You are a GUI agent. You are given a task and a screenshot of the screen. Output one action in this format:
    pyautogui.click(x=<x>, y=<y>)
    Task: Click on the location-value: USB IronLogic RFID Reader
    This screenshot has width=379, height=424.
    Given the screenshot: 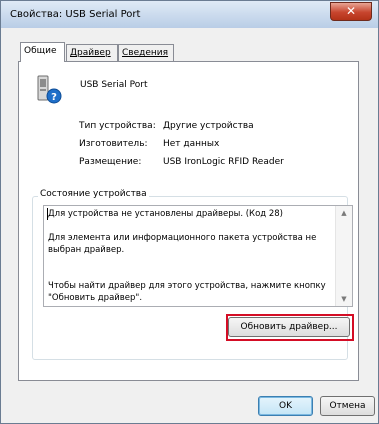 What is the action you would take?
    pyautogui.click(x=223, y=162)
    